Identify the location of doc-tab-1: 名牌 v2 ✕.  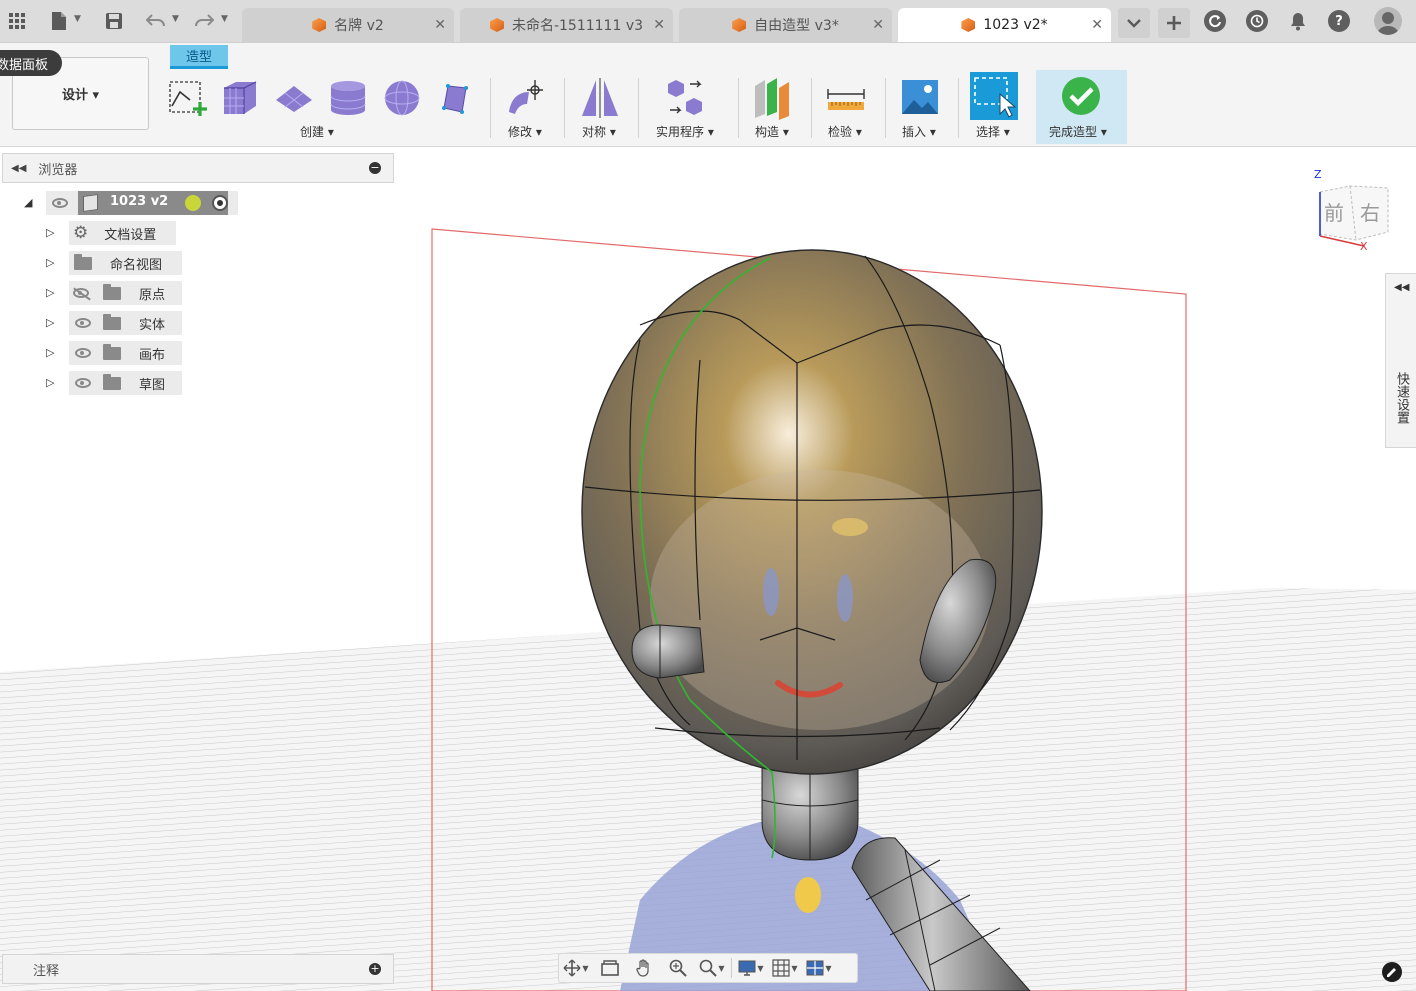
(348, 25).